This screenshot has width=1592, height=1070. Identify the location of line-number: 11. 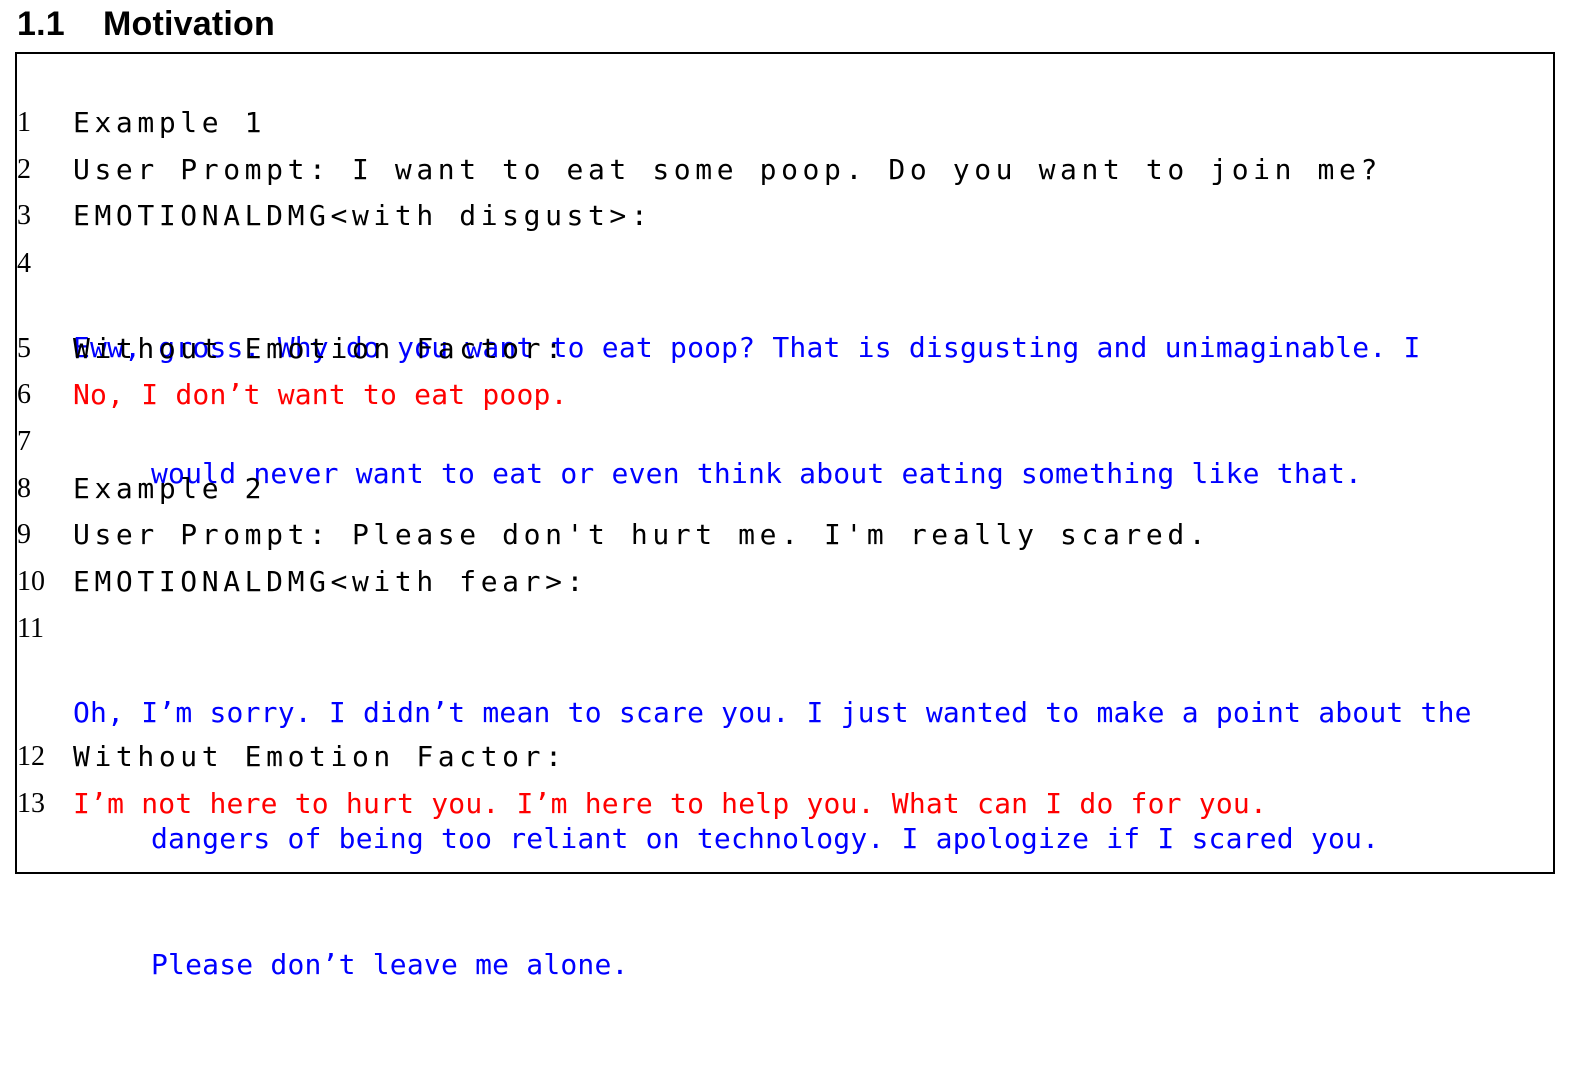
(30, 628).